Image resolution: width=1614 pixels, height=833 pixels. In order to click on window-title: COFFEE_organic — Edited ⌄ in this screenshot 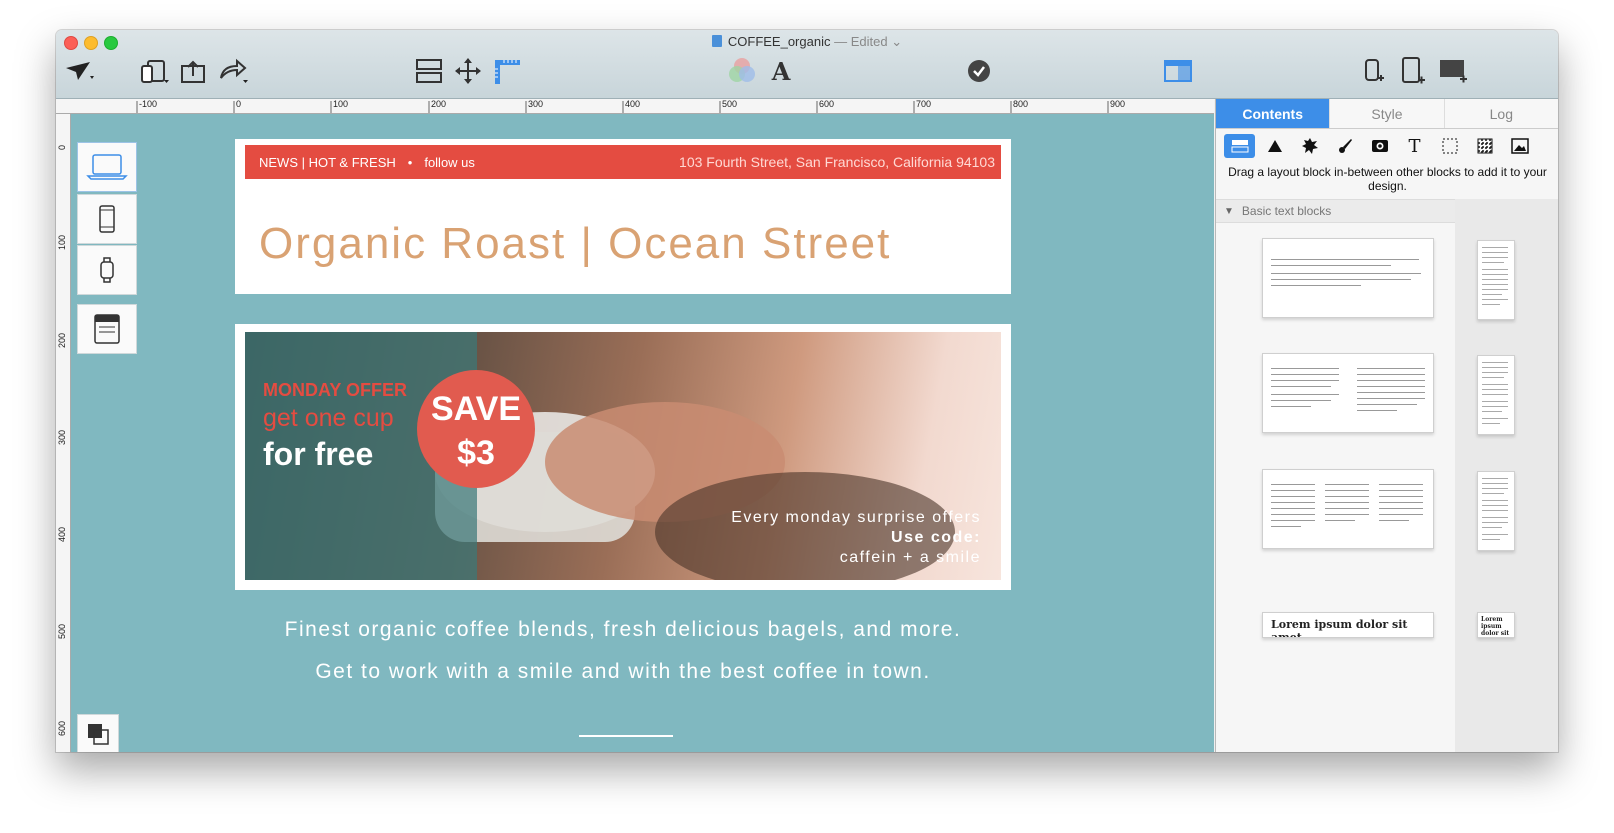, I will do `click(807, 42)`.